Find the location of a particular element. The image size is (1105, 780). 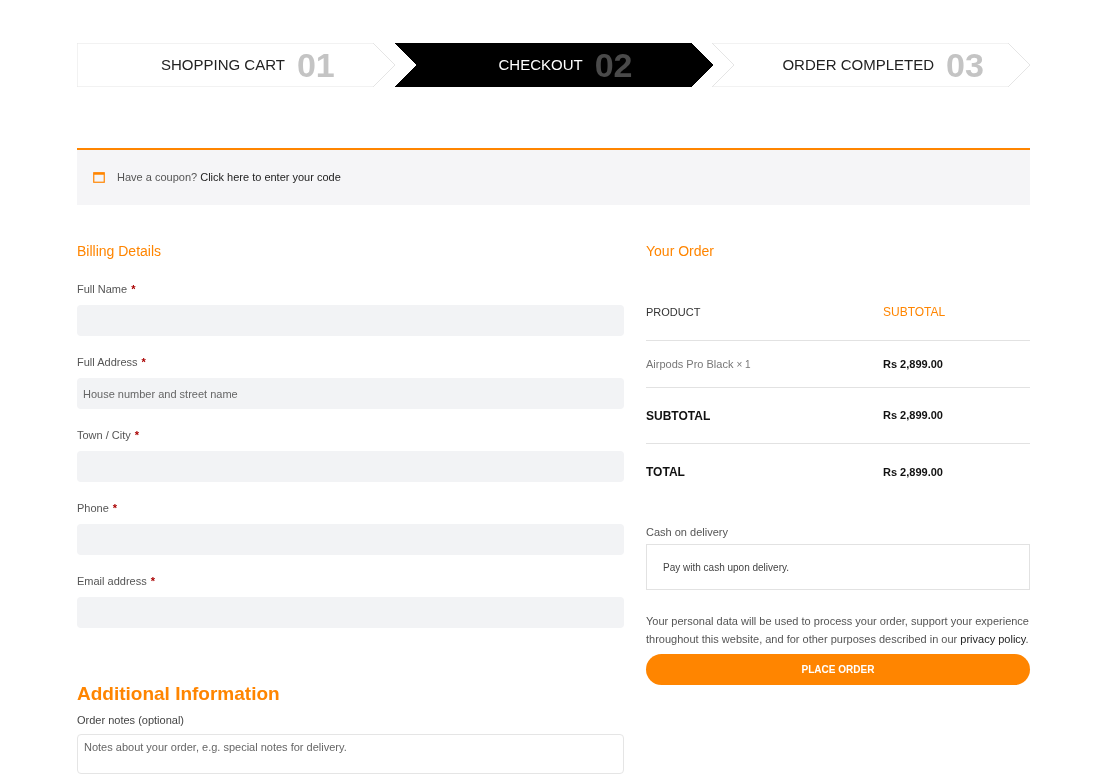

column-header: SUBTOTAL is located at coordinates (914, 312).